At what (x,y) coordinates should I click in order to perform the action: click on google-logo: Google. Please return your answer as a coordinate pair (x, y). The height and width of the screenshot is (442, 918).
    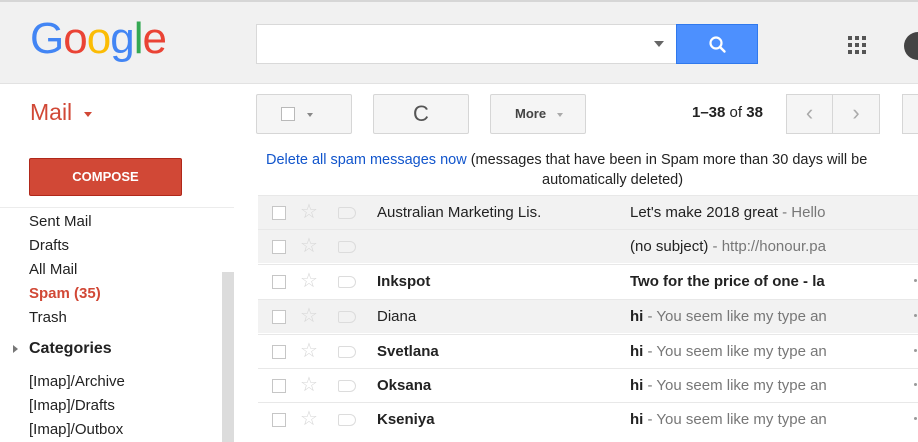
    Looking at the image, I should click on (98, 39).